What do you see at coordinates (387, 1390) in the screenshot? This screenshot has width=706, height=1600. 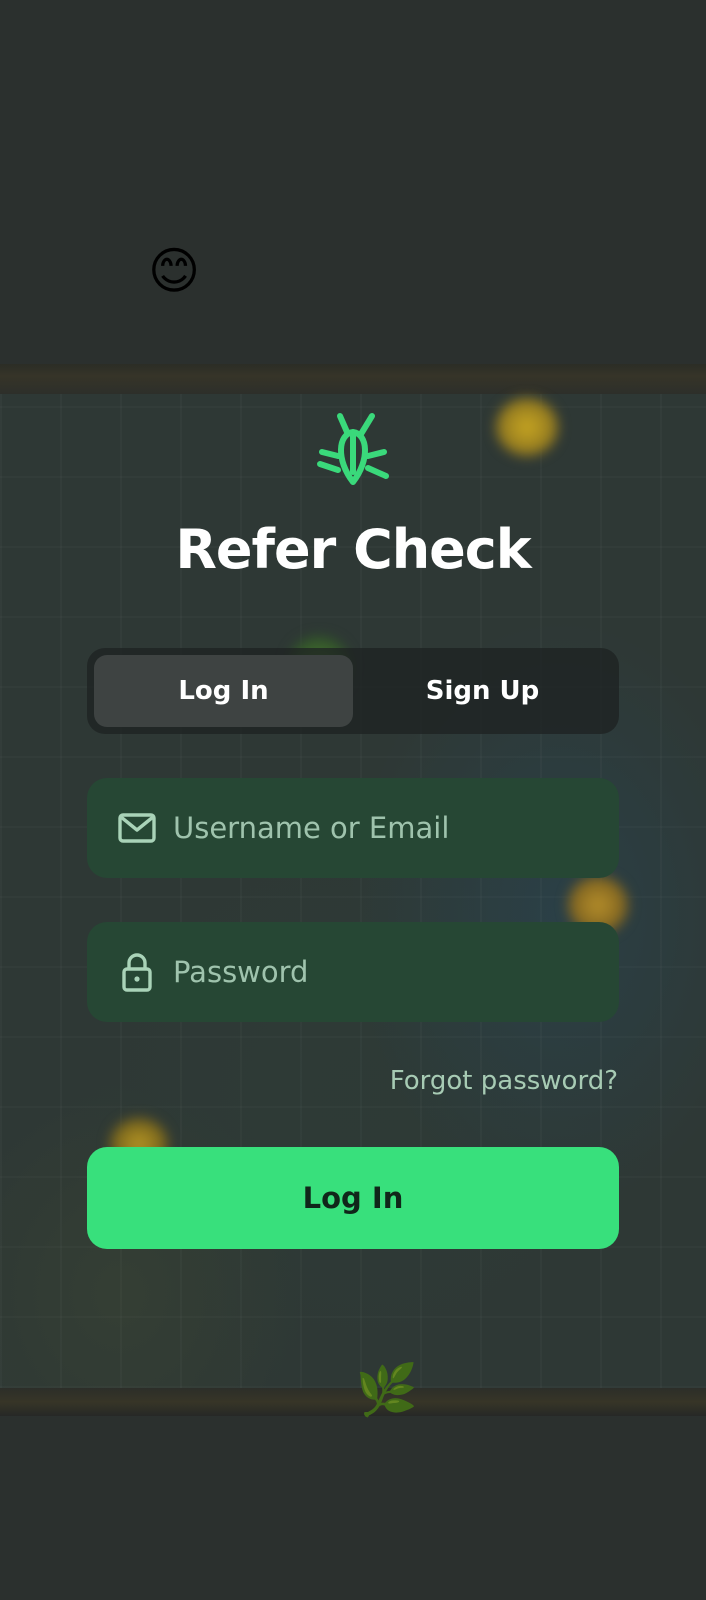 I see `leaf-icon: 🌿` at bounding box center [387, 1390].